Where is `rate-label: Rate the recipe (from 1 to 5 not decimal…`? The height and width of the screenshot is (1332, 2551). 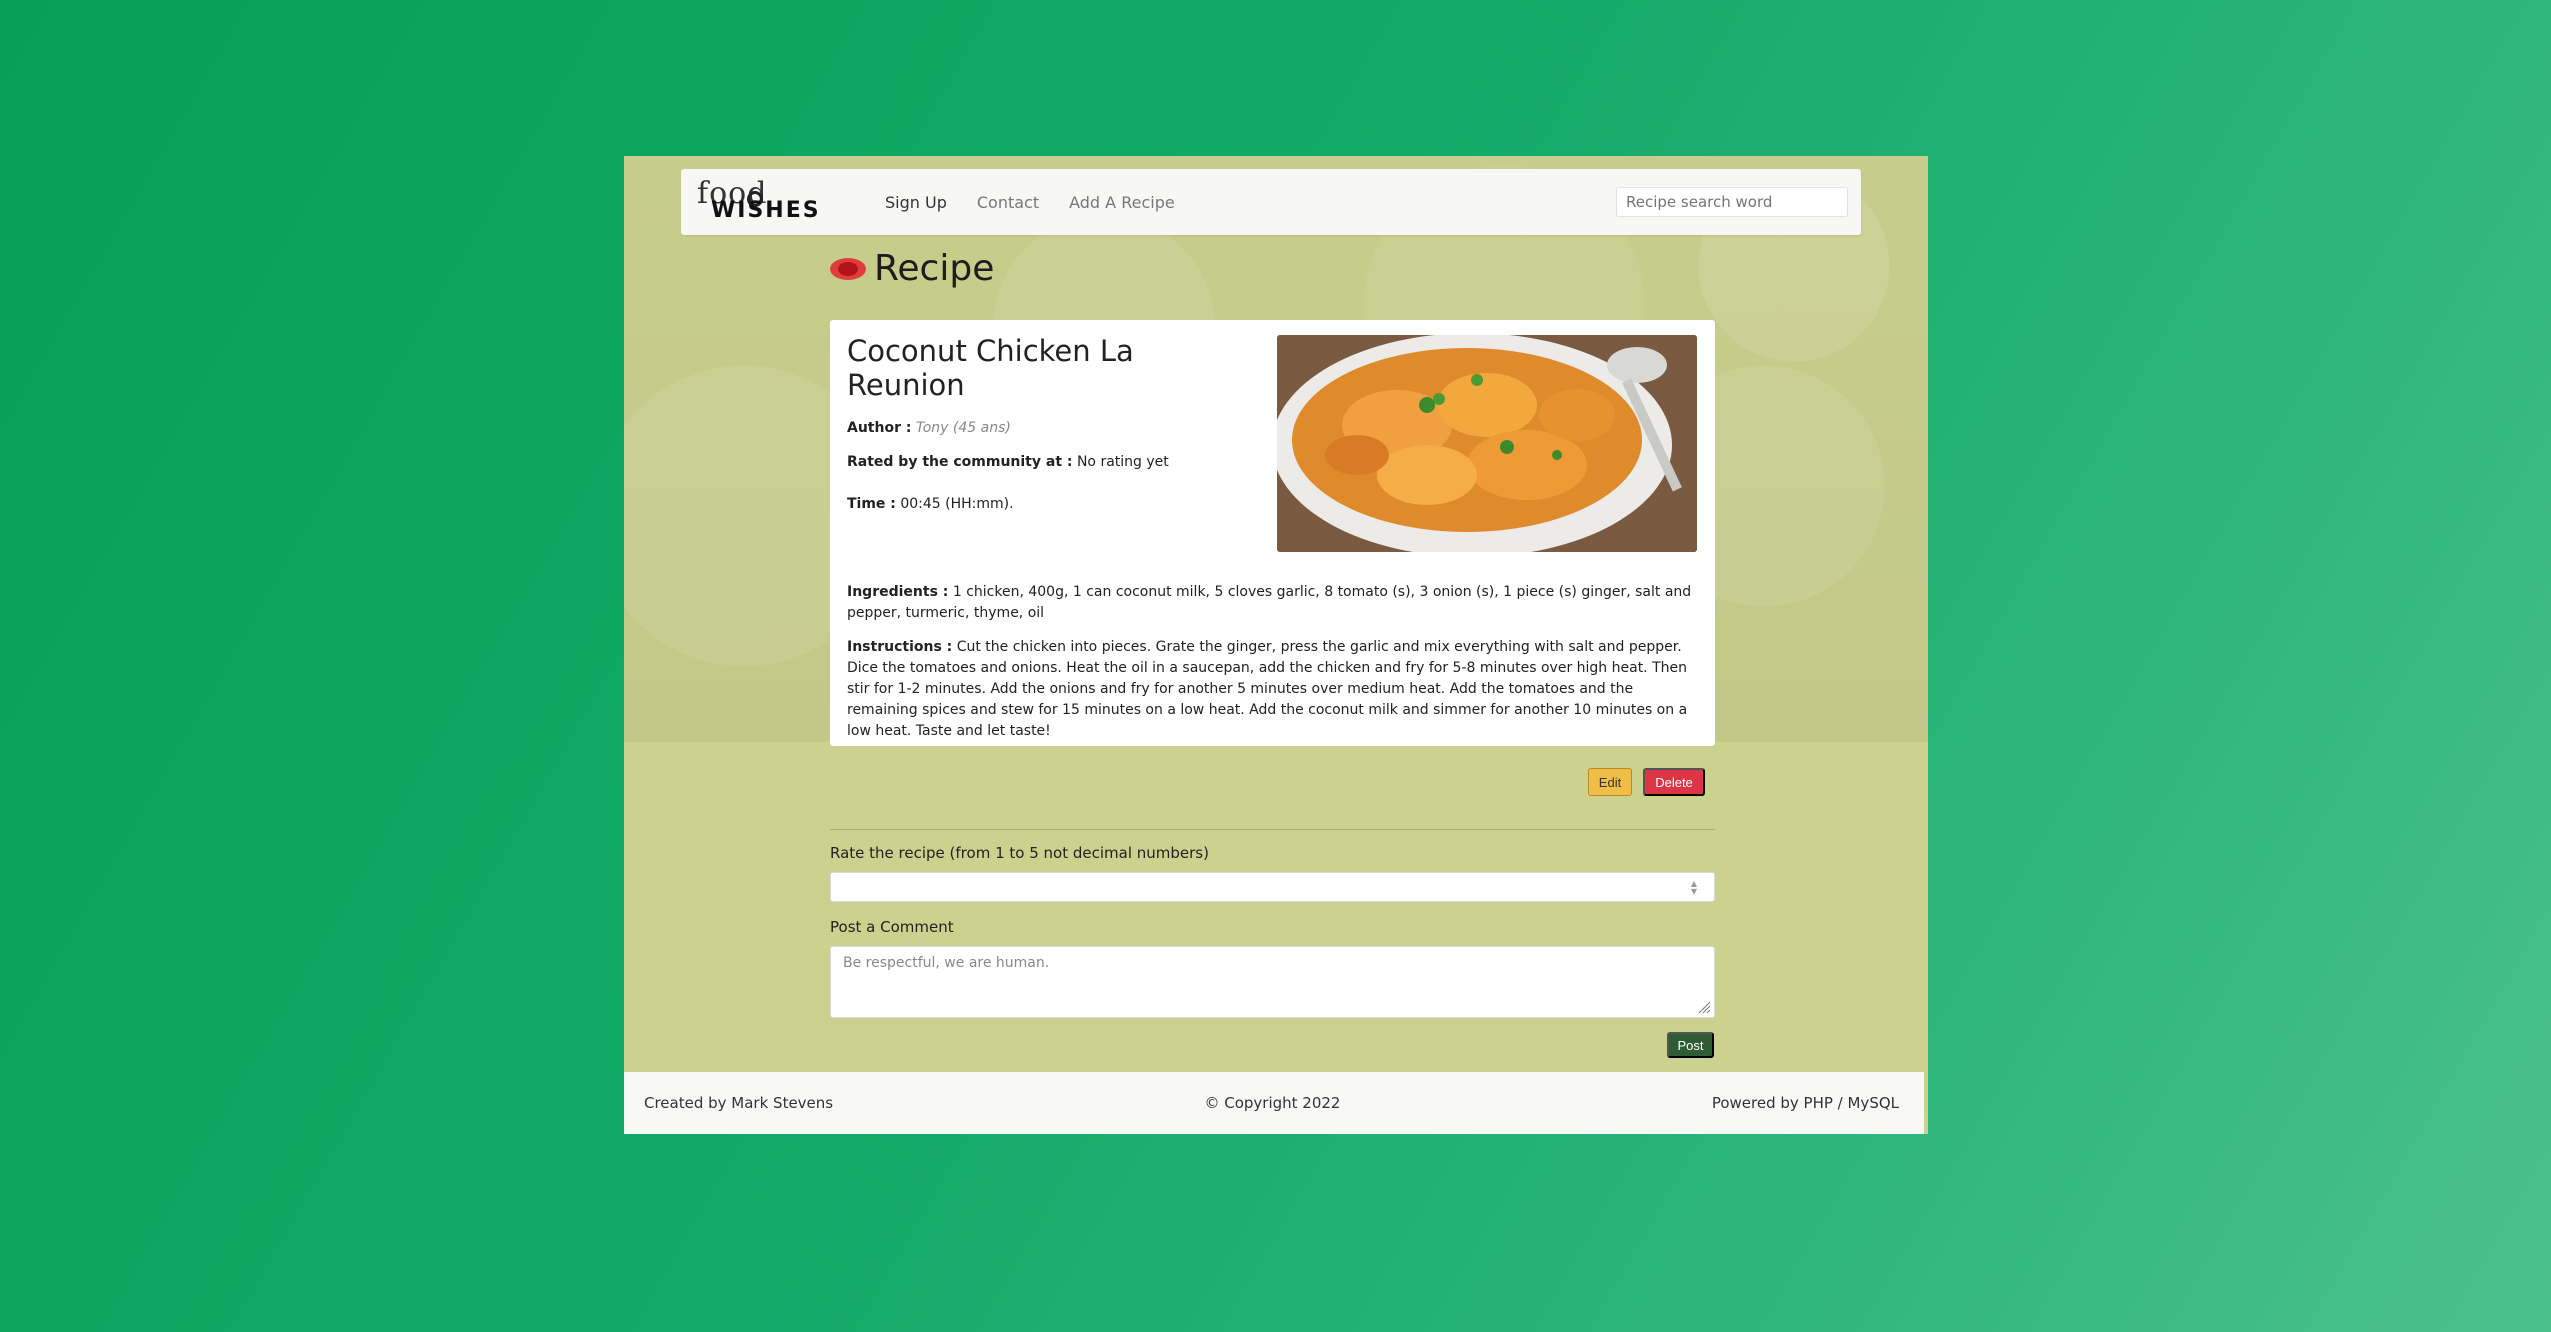
rate-label: Rate the recipe (from 1 to 5 not decimal… is located at coordinates (1019, 853).